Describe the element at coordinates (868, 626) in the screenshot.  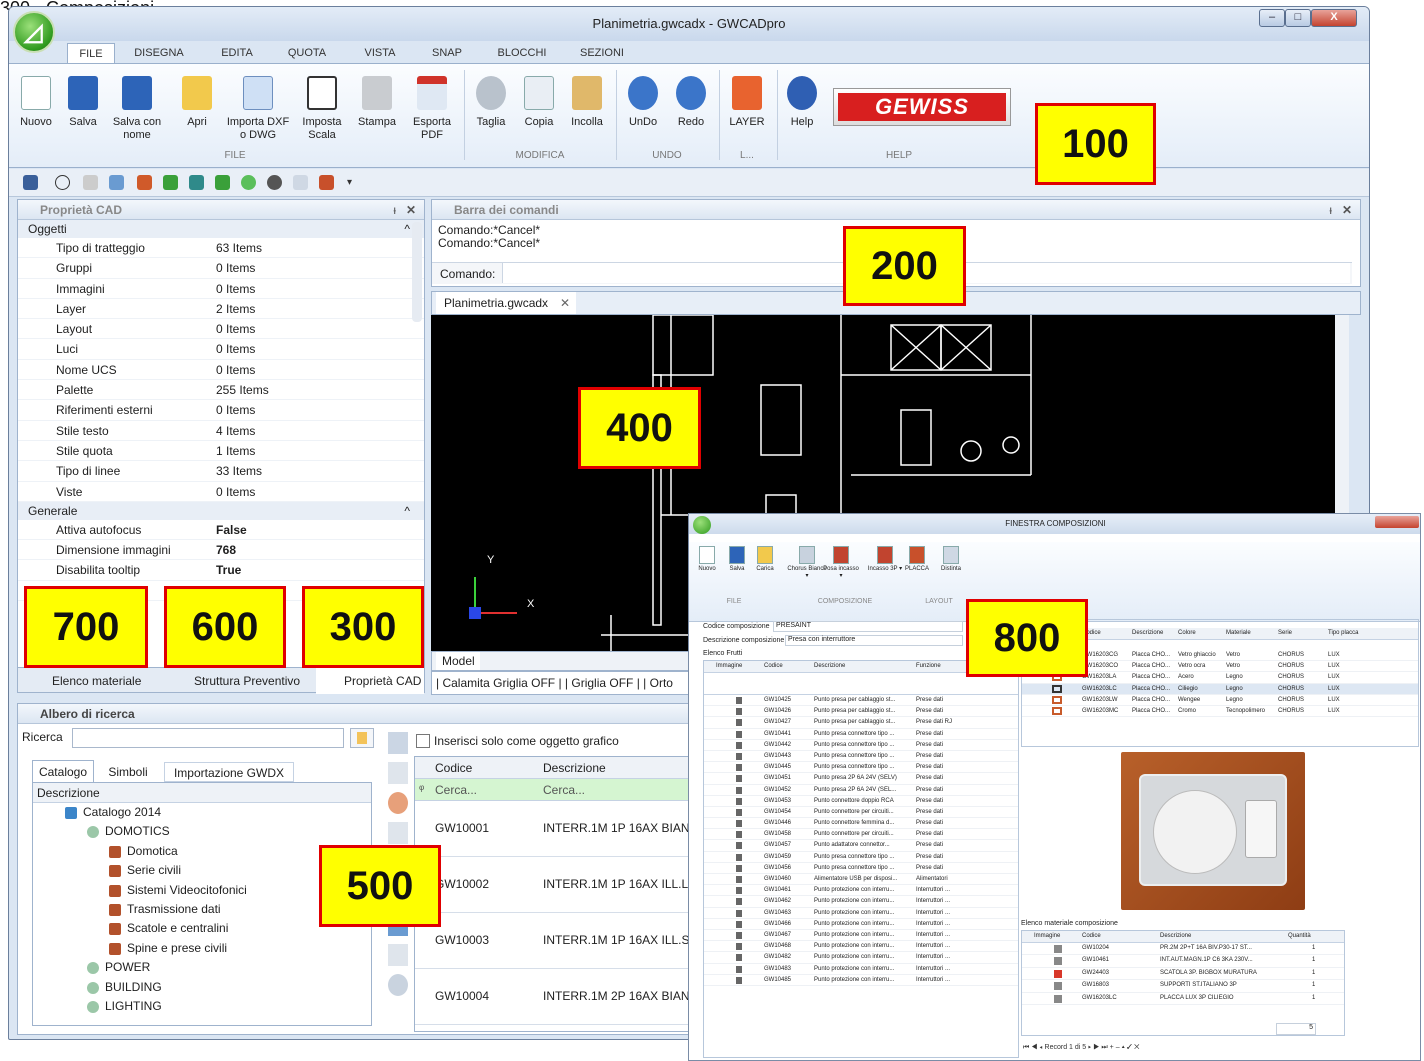
I see `codice-composizione-input: PRESAINT` at that location.